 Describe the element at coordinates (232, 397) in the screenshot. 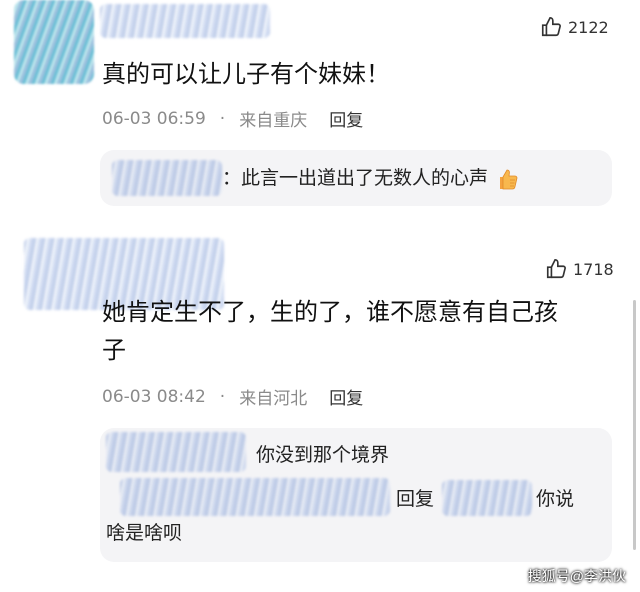

I see `comment-meta: 06-03 08:42 · 来自河北 回复` at that location.